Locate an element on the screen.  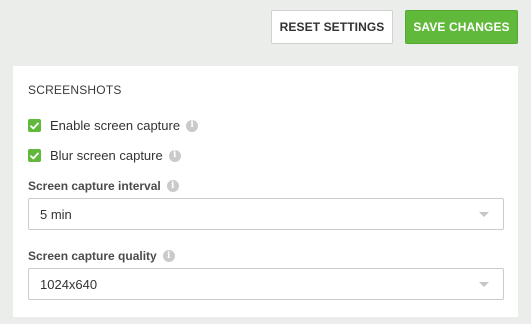
select-value: 1024x640 is located at coordinates (69, 284).